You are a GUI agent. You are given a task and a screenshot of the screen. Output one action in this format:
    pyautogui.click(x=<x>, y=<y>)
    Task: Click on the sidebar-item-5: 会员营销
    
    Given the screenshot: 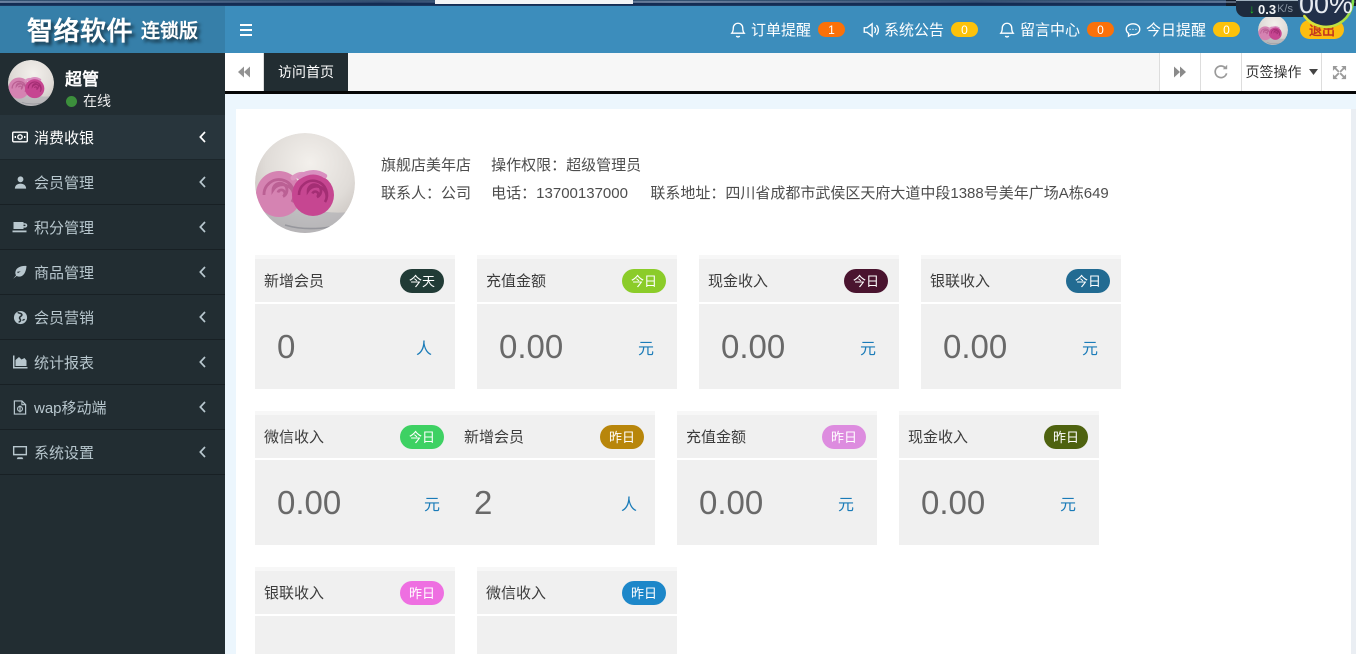 What is the action you would take?
    pyautogui.click(x=112, y=317)
    